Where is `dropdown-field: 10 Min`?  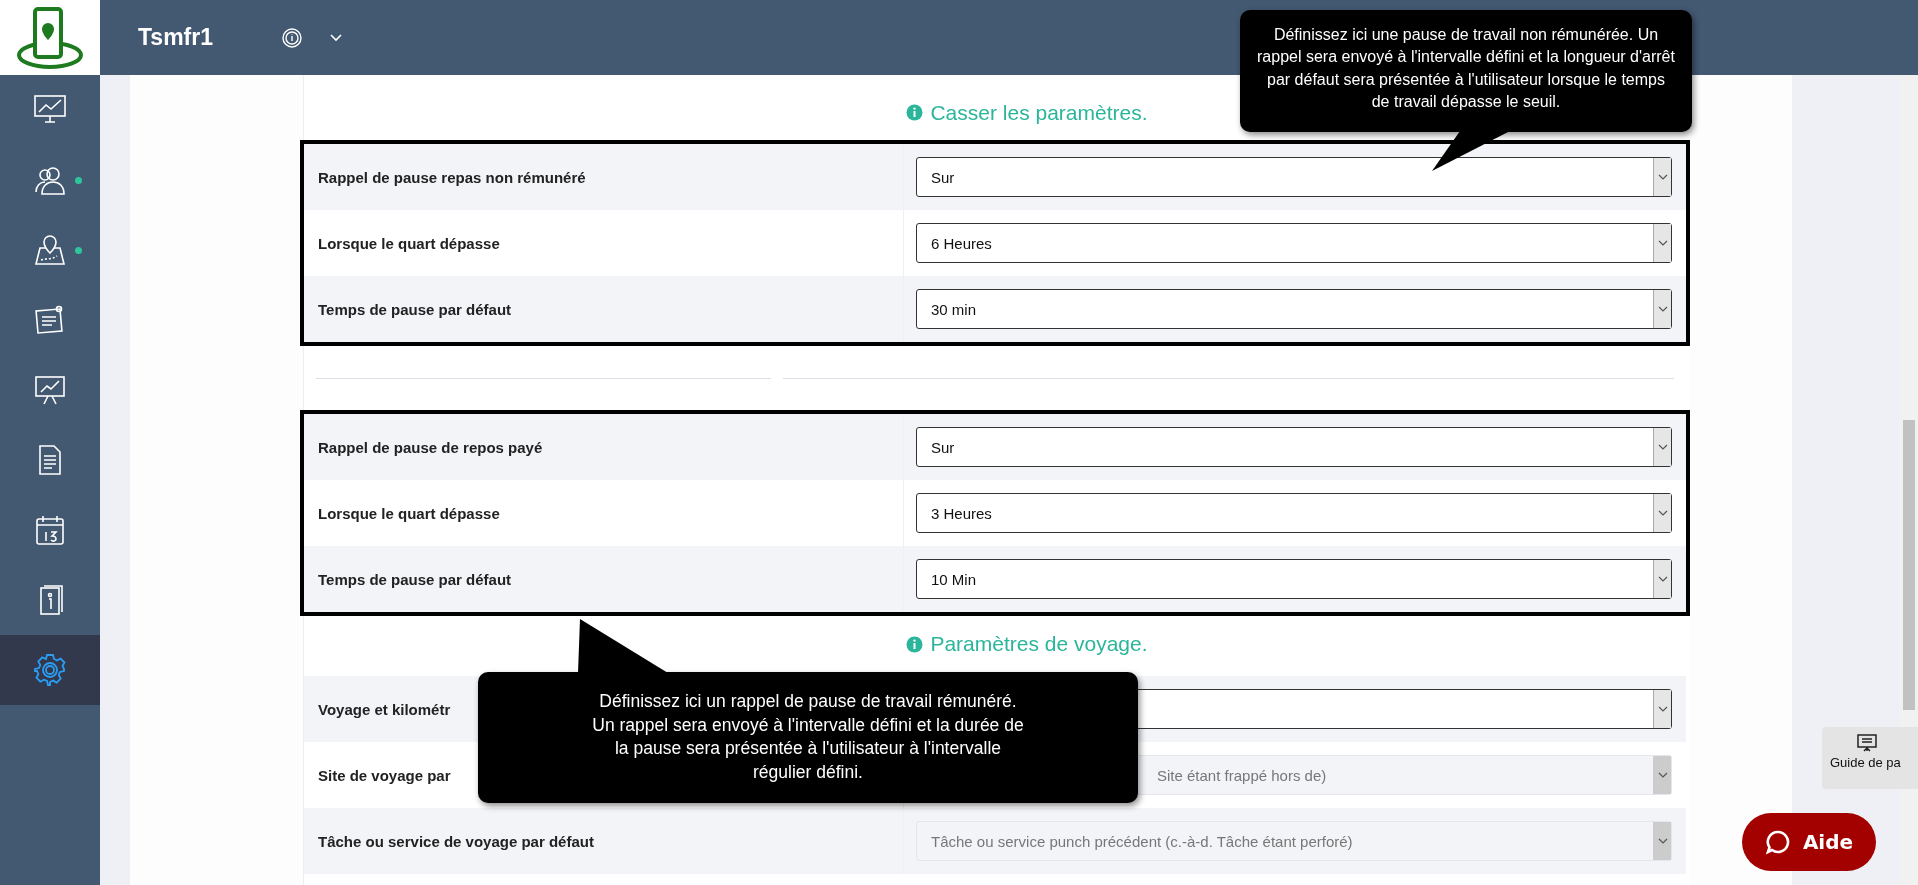
dropdown-field: 10 Min is located at coordinates (1294, 579).